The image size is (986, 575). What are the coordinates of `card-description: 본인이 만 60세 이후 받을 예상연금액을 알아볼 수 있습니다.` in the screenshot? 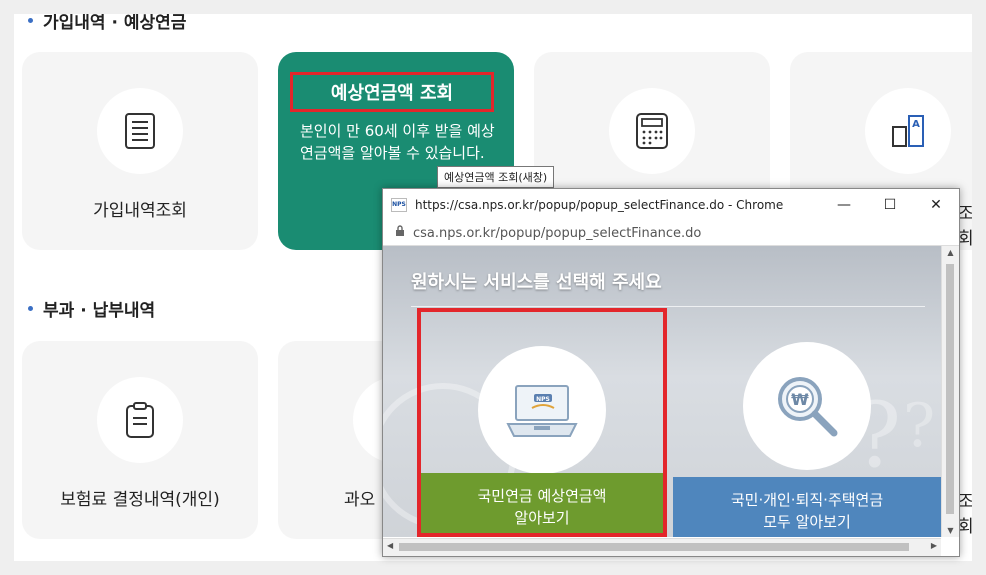 It's located at (397, 142).